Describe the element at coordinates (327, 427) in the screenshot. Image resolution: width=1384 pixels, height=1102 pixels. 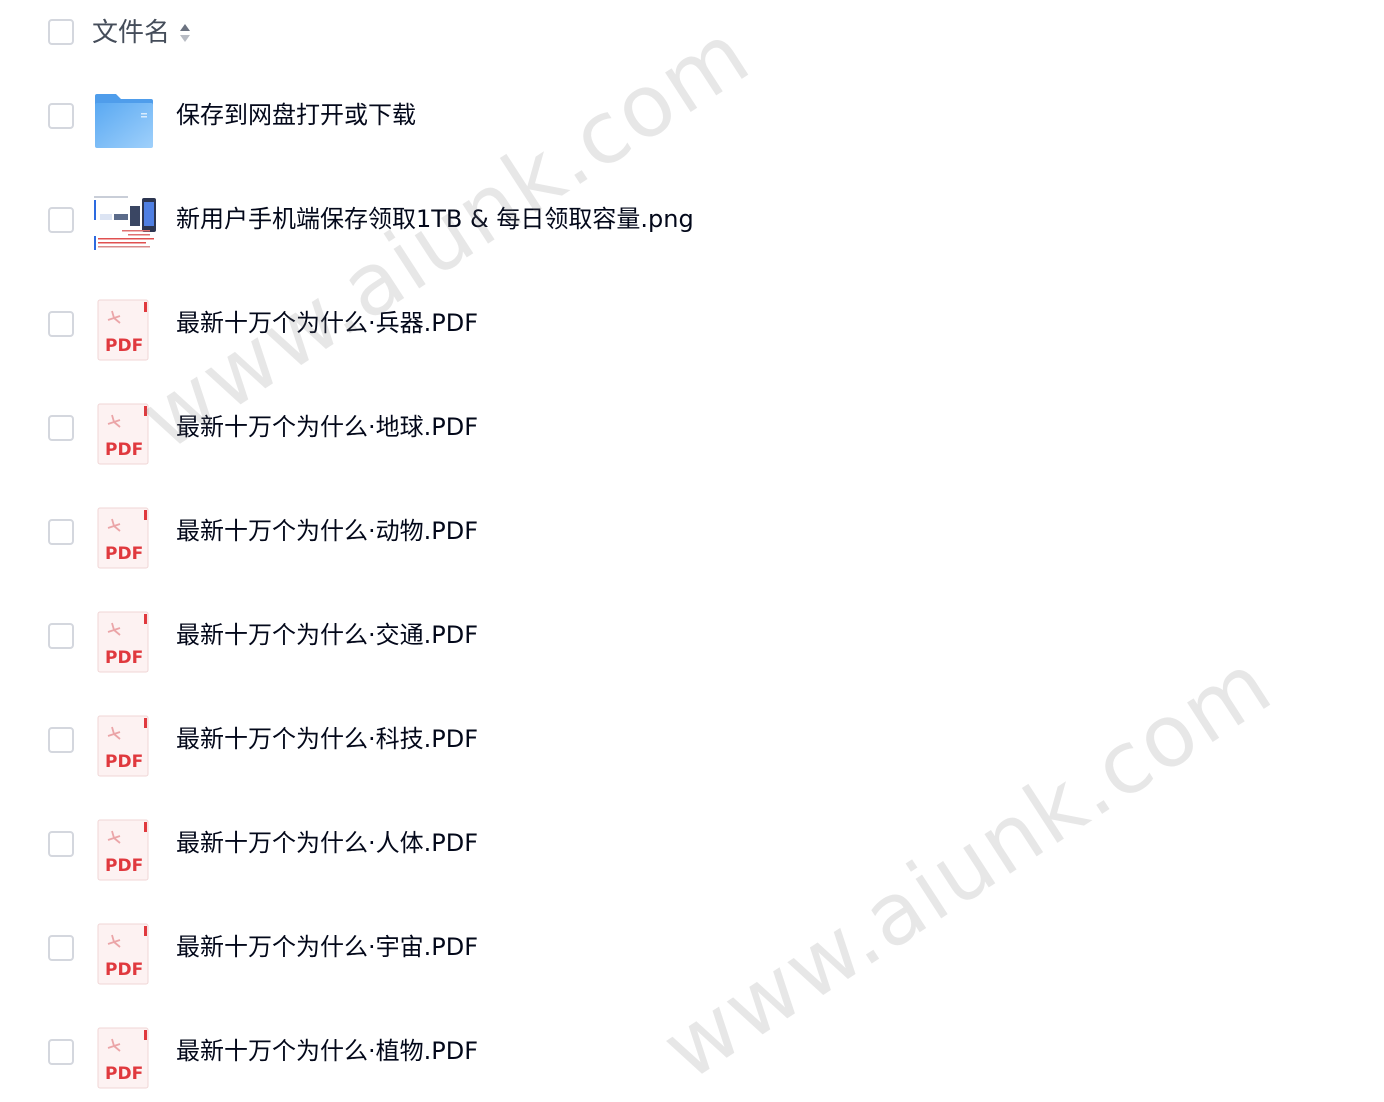
I see `file-name: 最新十万个为什么·地球.PDF` at that location.